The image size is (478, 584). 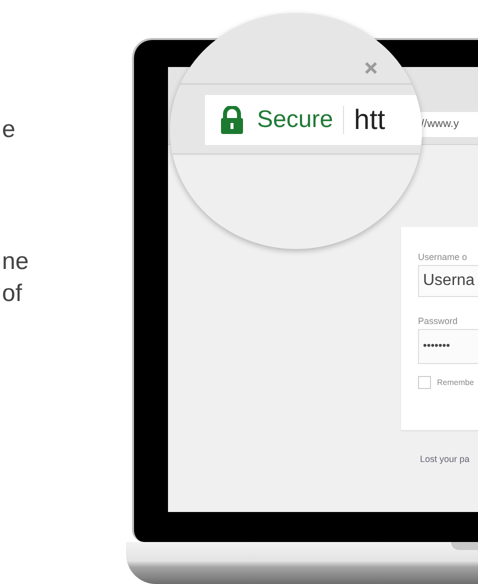 I want to click on password-field: •••••••, so click(x=448, y=346).